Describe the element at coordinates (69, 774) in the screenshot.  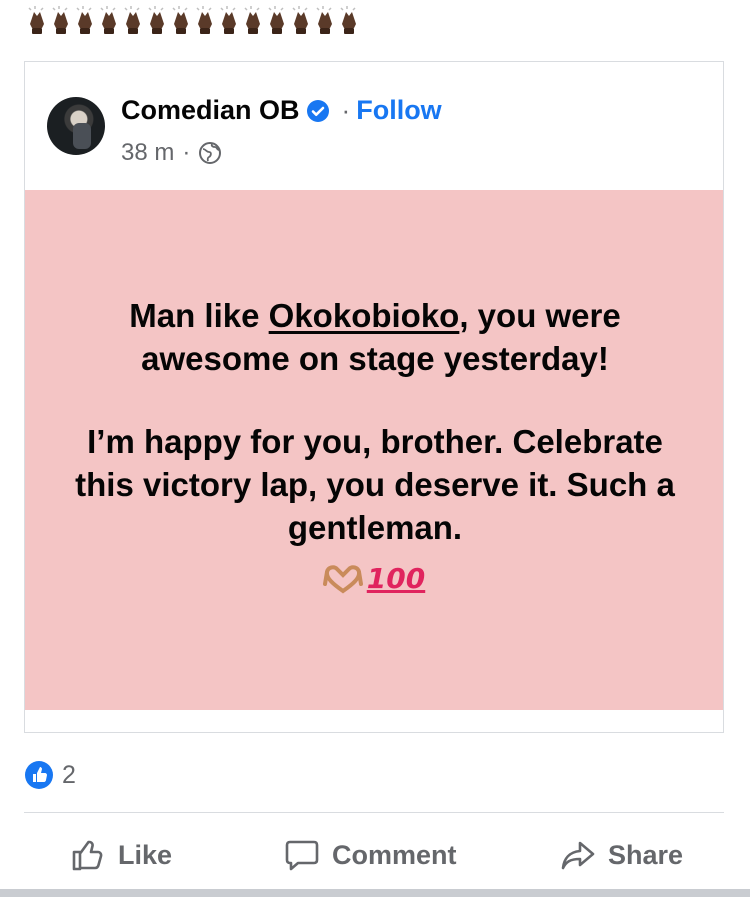
I see `reaction-count: 2` at that location.